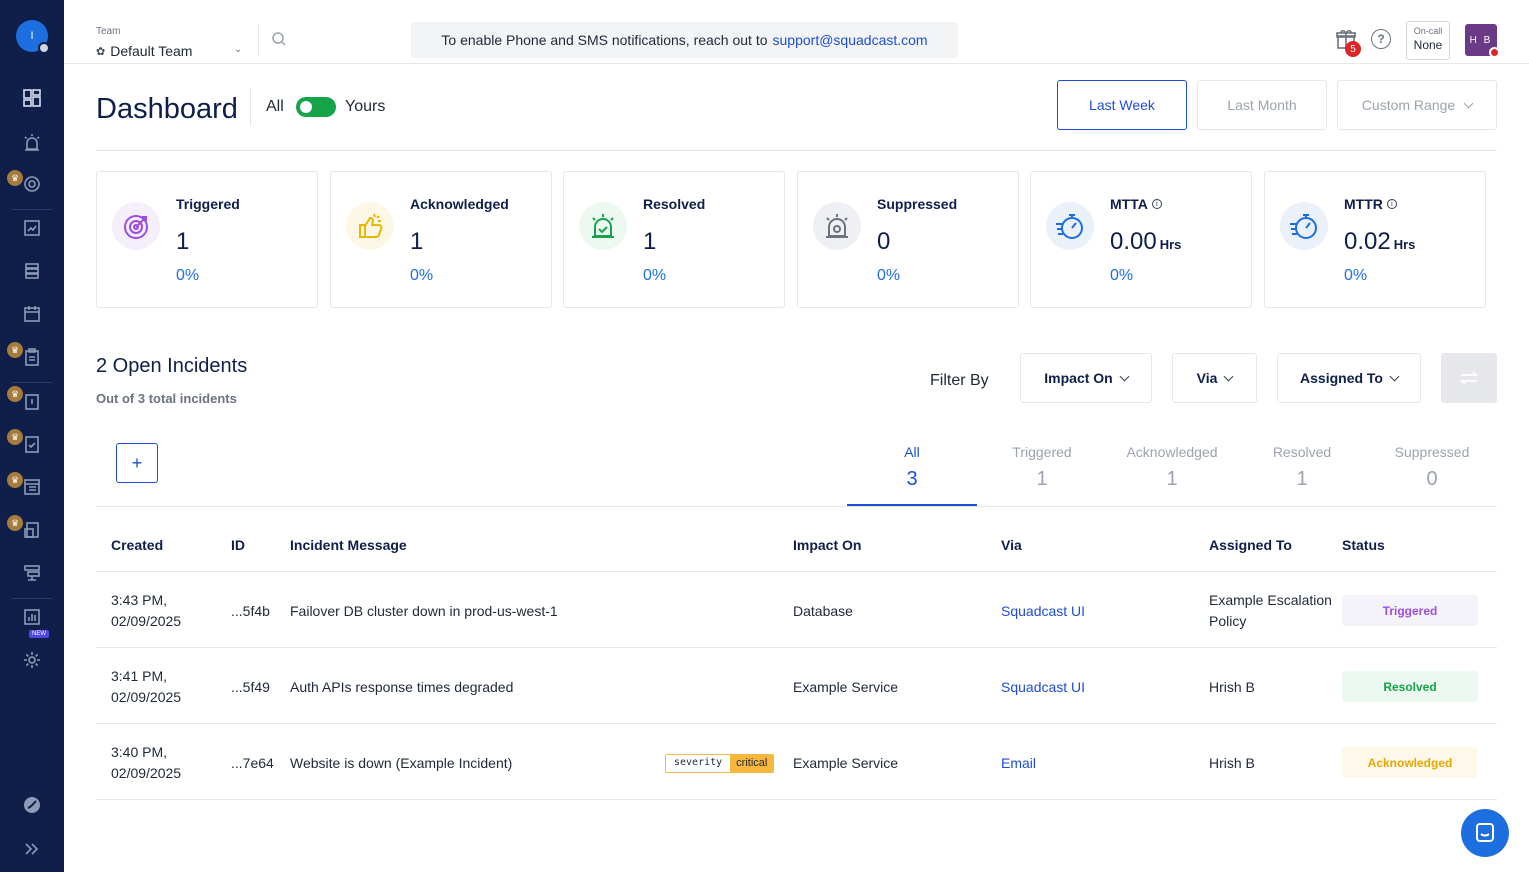 The image size is (1529, 872). Describe the element at coordinates (1381, 39) in the screenshot. I see `help-icon: ?` at that location.